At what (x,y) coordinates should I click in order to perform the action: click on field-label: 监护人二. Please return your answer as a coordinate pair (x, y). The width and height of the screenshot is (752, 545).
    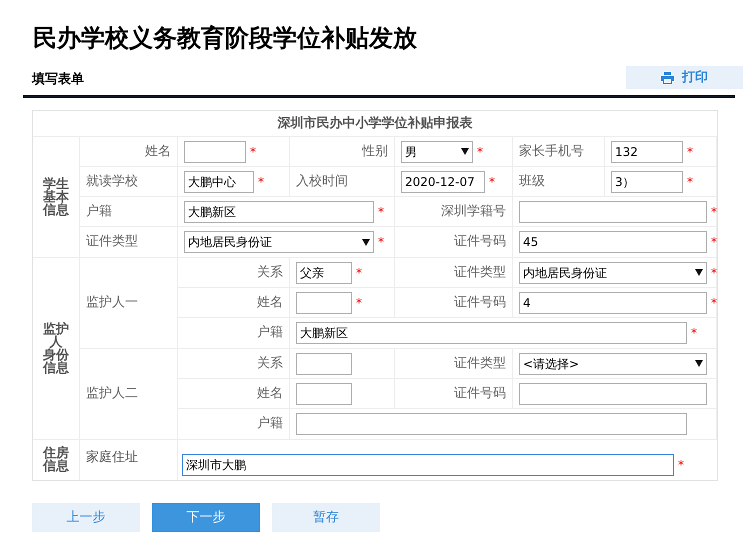
    Looking at the image, I should click on (112, 394).